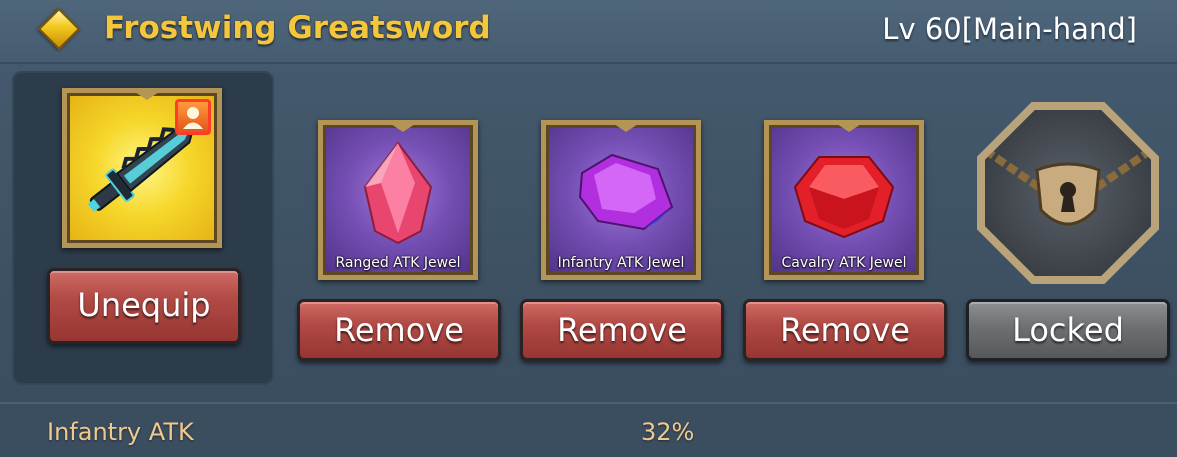 The image size is (1177, 457). What do you see at coordinates (626, 192) in the screenshot?
I see `purple-jewel-icon` at bounding box center [626, 192].